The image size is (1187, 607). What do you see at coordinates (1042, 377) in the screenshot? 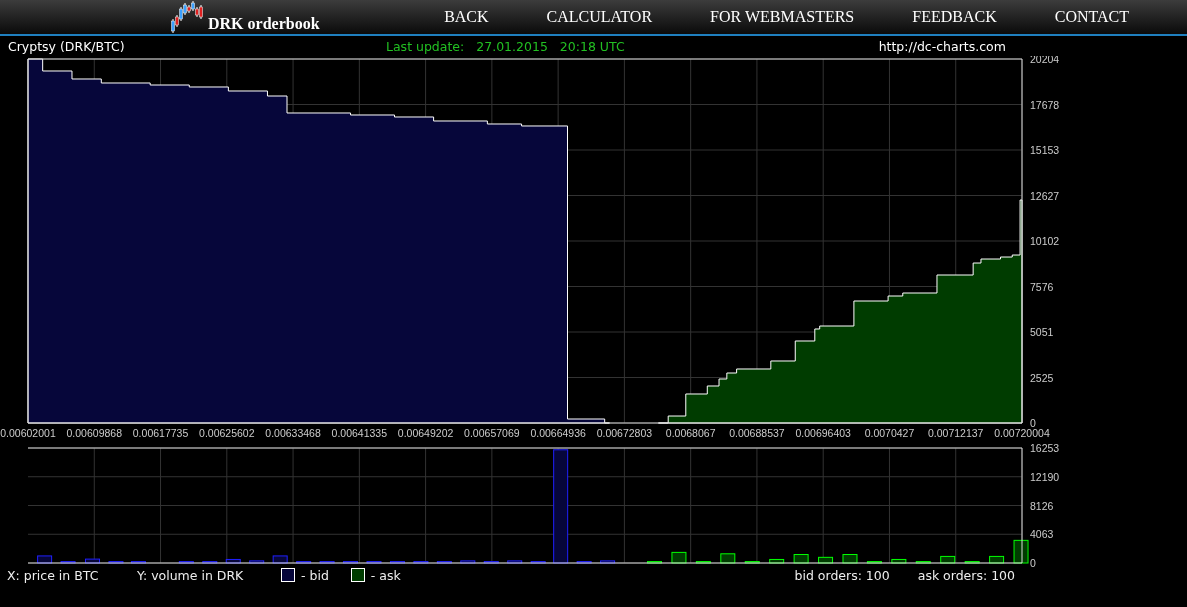
I see `axis-label: 2525` at bounding box center [1042, 377].